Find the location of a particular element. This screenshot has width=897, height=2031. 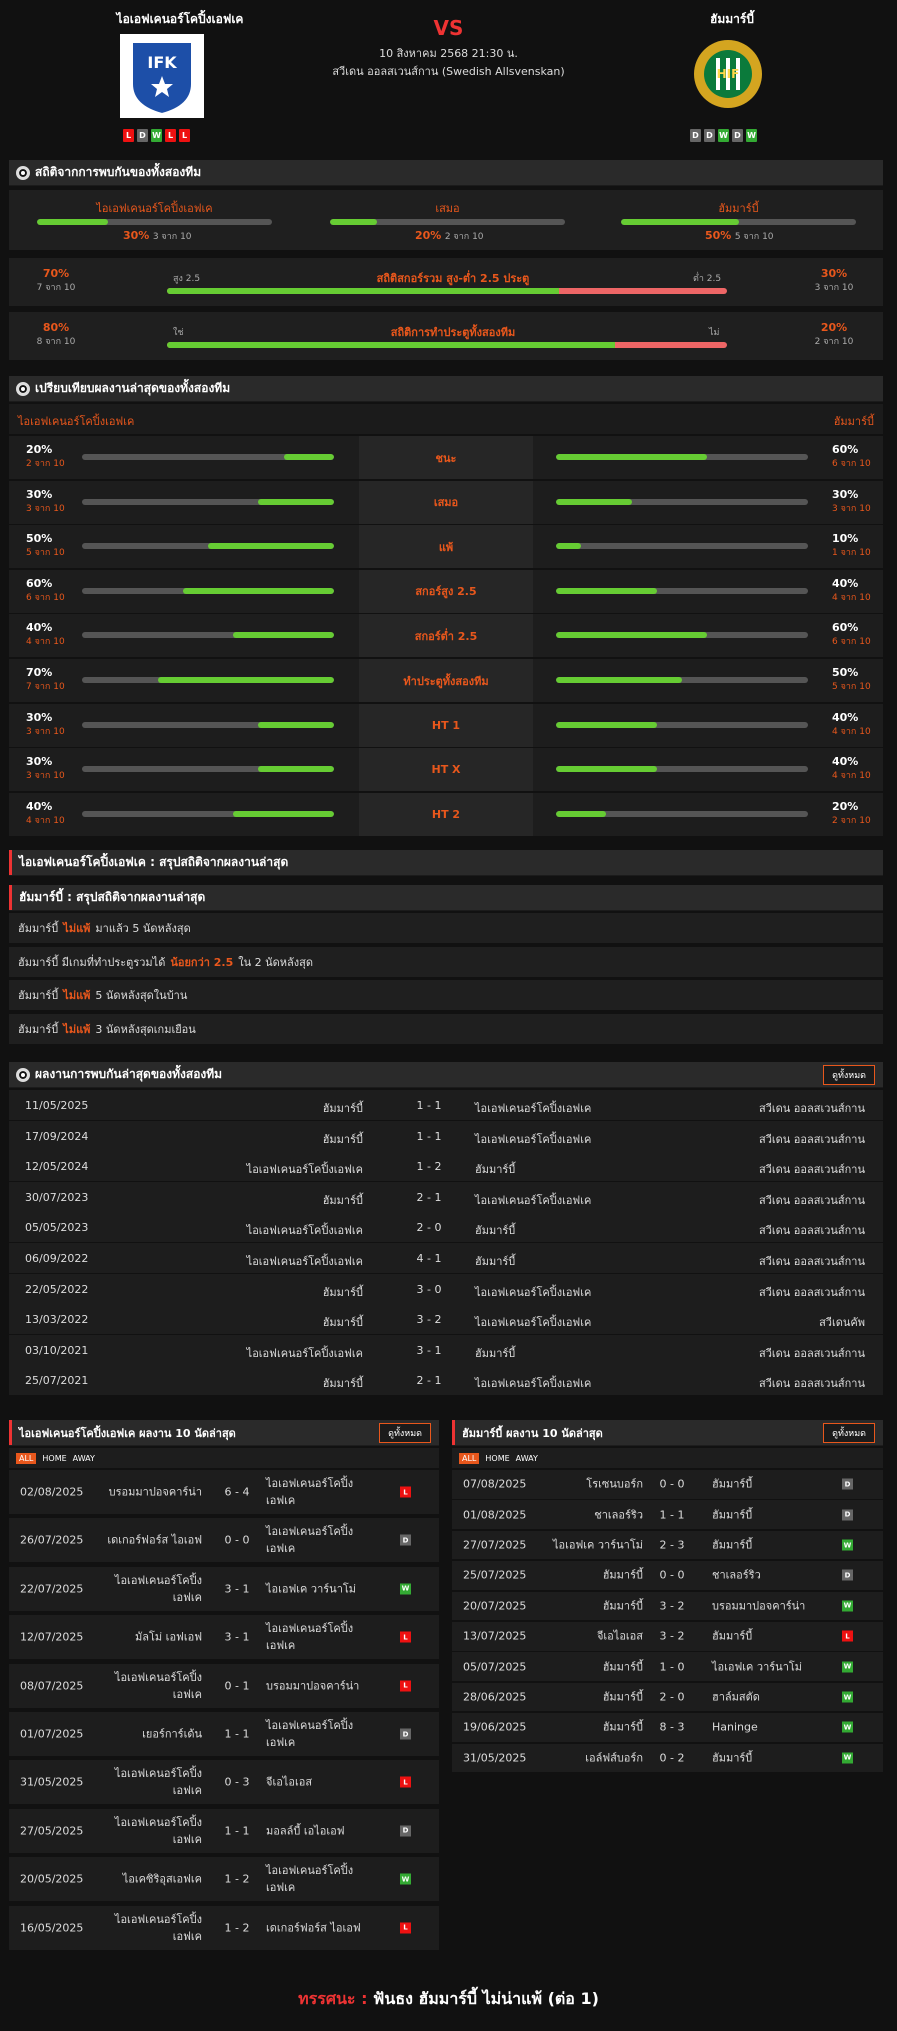

home-team: เยอร์การ์เด้น is located at coordinates (147, 1734).